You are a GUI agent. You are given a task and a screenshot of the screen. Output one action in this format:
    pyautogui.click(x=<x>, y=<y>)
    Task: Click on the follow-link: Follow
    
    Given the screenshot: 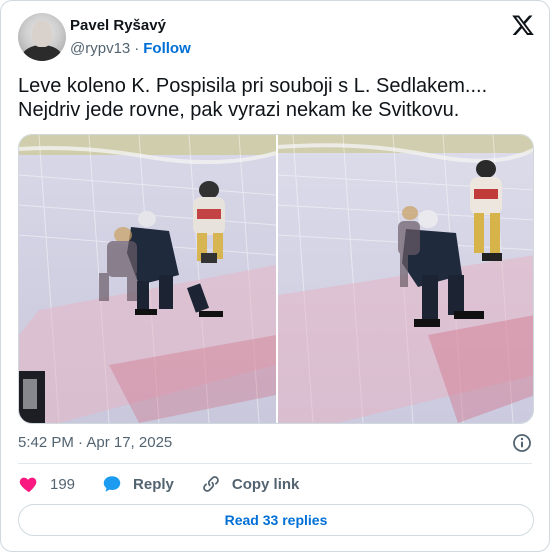 What is the action you would take?
    pyautogui.click(x=167, y=48)
    